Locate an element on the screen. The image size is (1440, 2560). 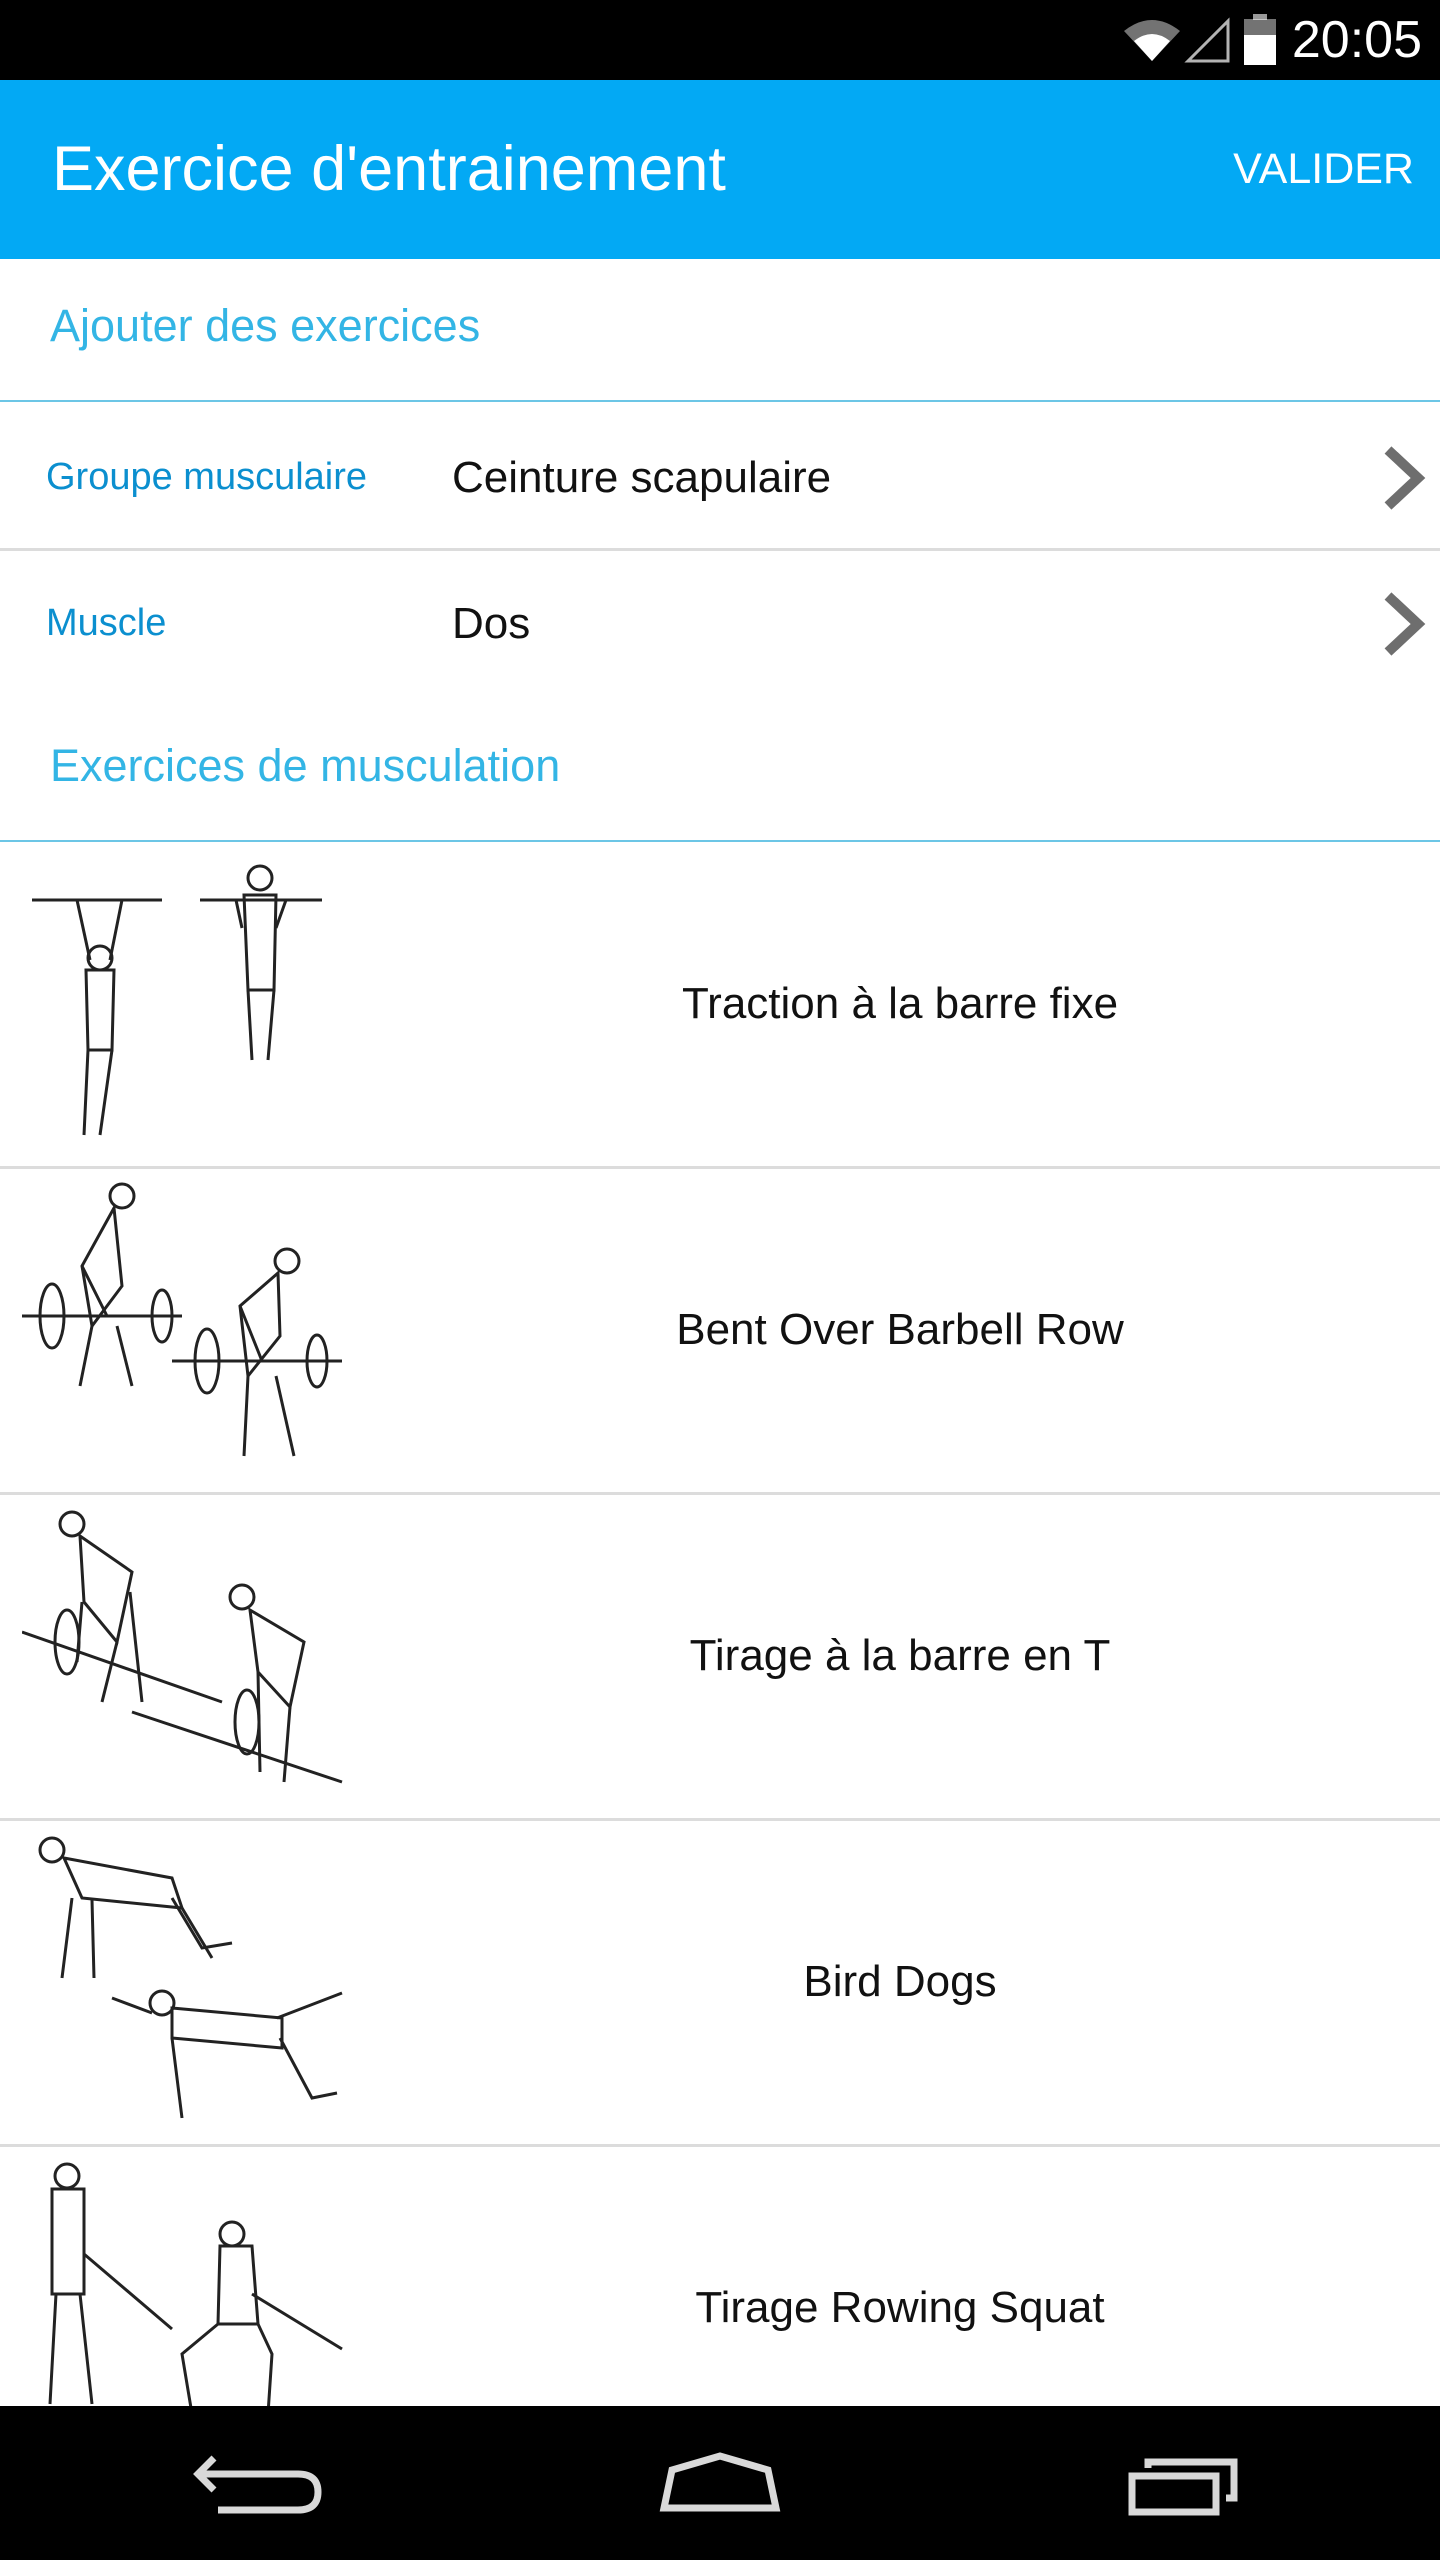
recent-apps-icon is located at coordinates (1183, 2487).